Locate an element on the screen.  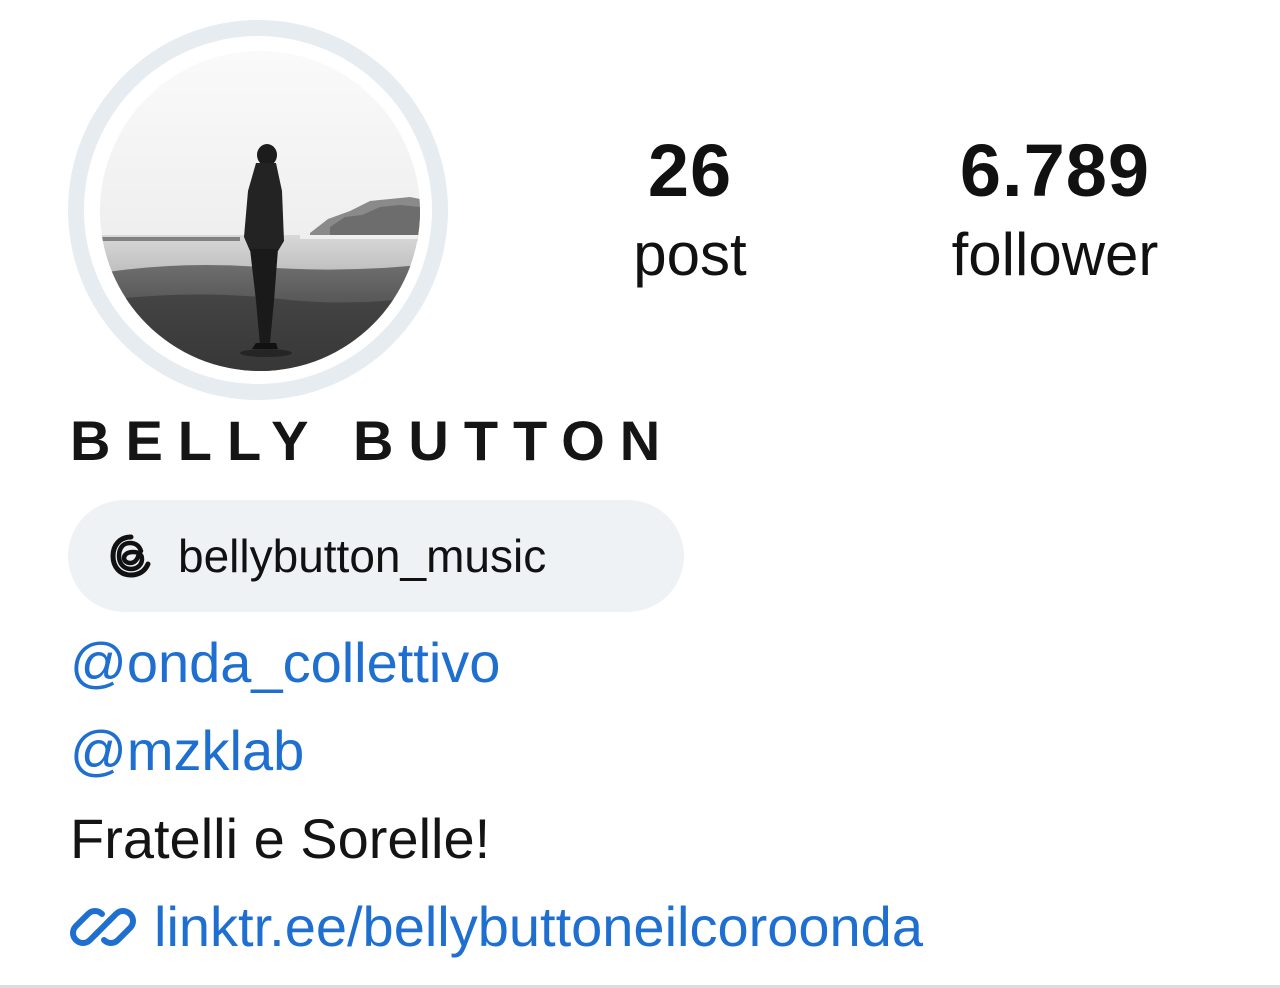
profile-external-link: linktr.ee/bellybuttoneilcoroonda is located at coordinates (496, 927).